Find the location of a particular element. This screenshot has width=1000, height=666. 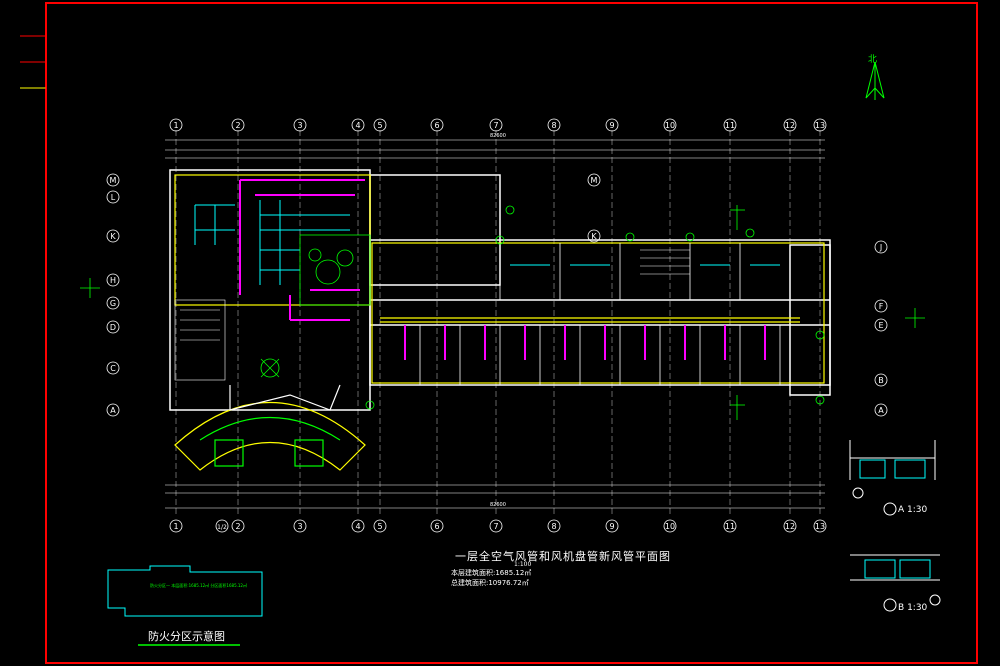

axis-bubble-left-G: G is located at coordinates (113, 303).